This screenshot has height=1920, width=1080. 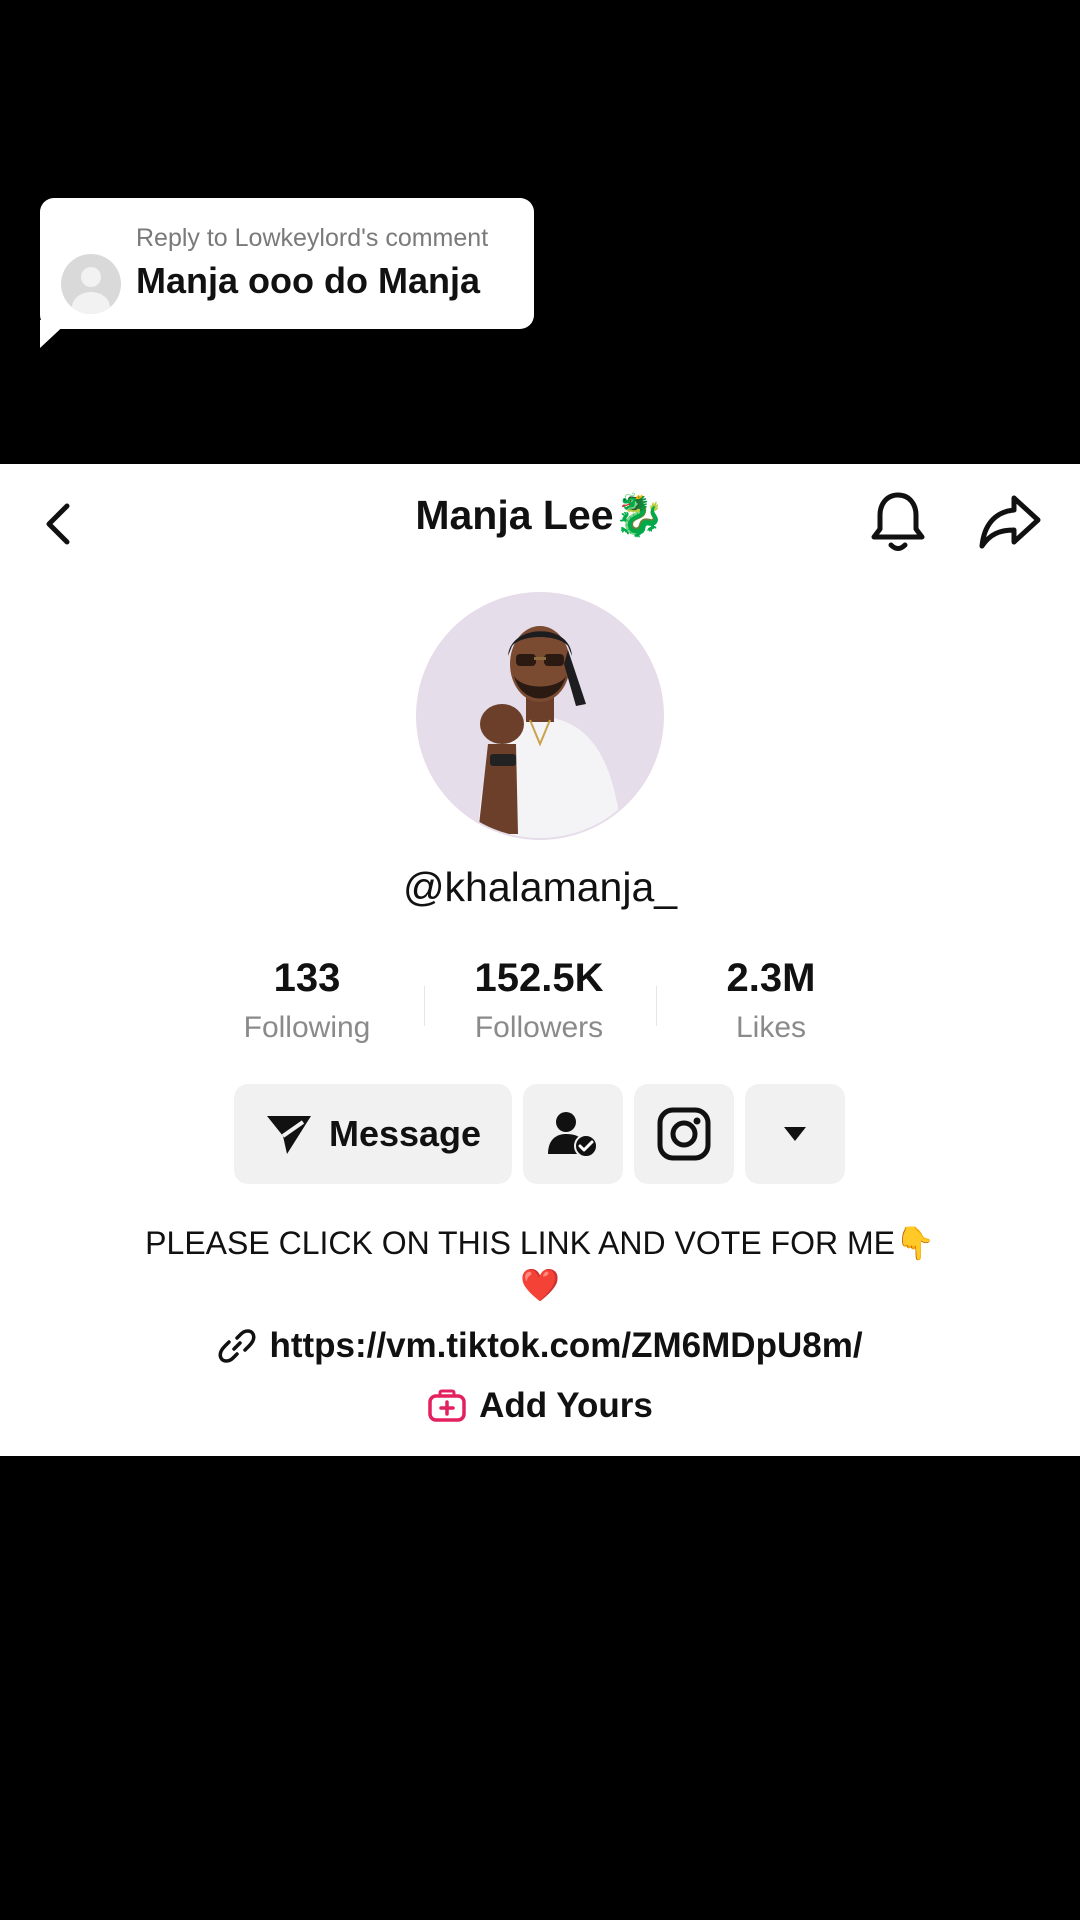 I want to click on message-button: Message, so click(x=373, y=1134).